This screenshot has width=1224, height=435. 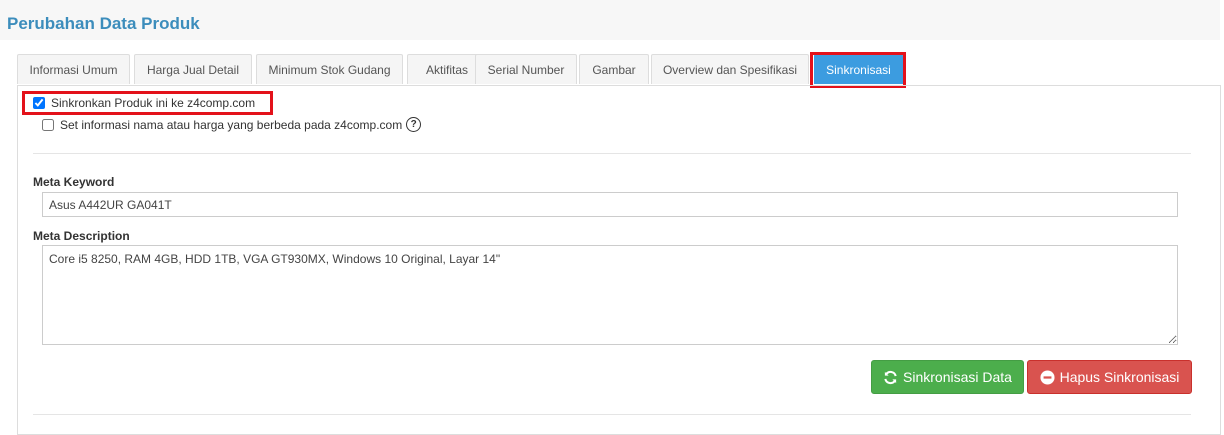 I want to click on checkbox-highlight-box, so click(x=147, y=103).